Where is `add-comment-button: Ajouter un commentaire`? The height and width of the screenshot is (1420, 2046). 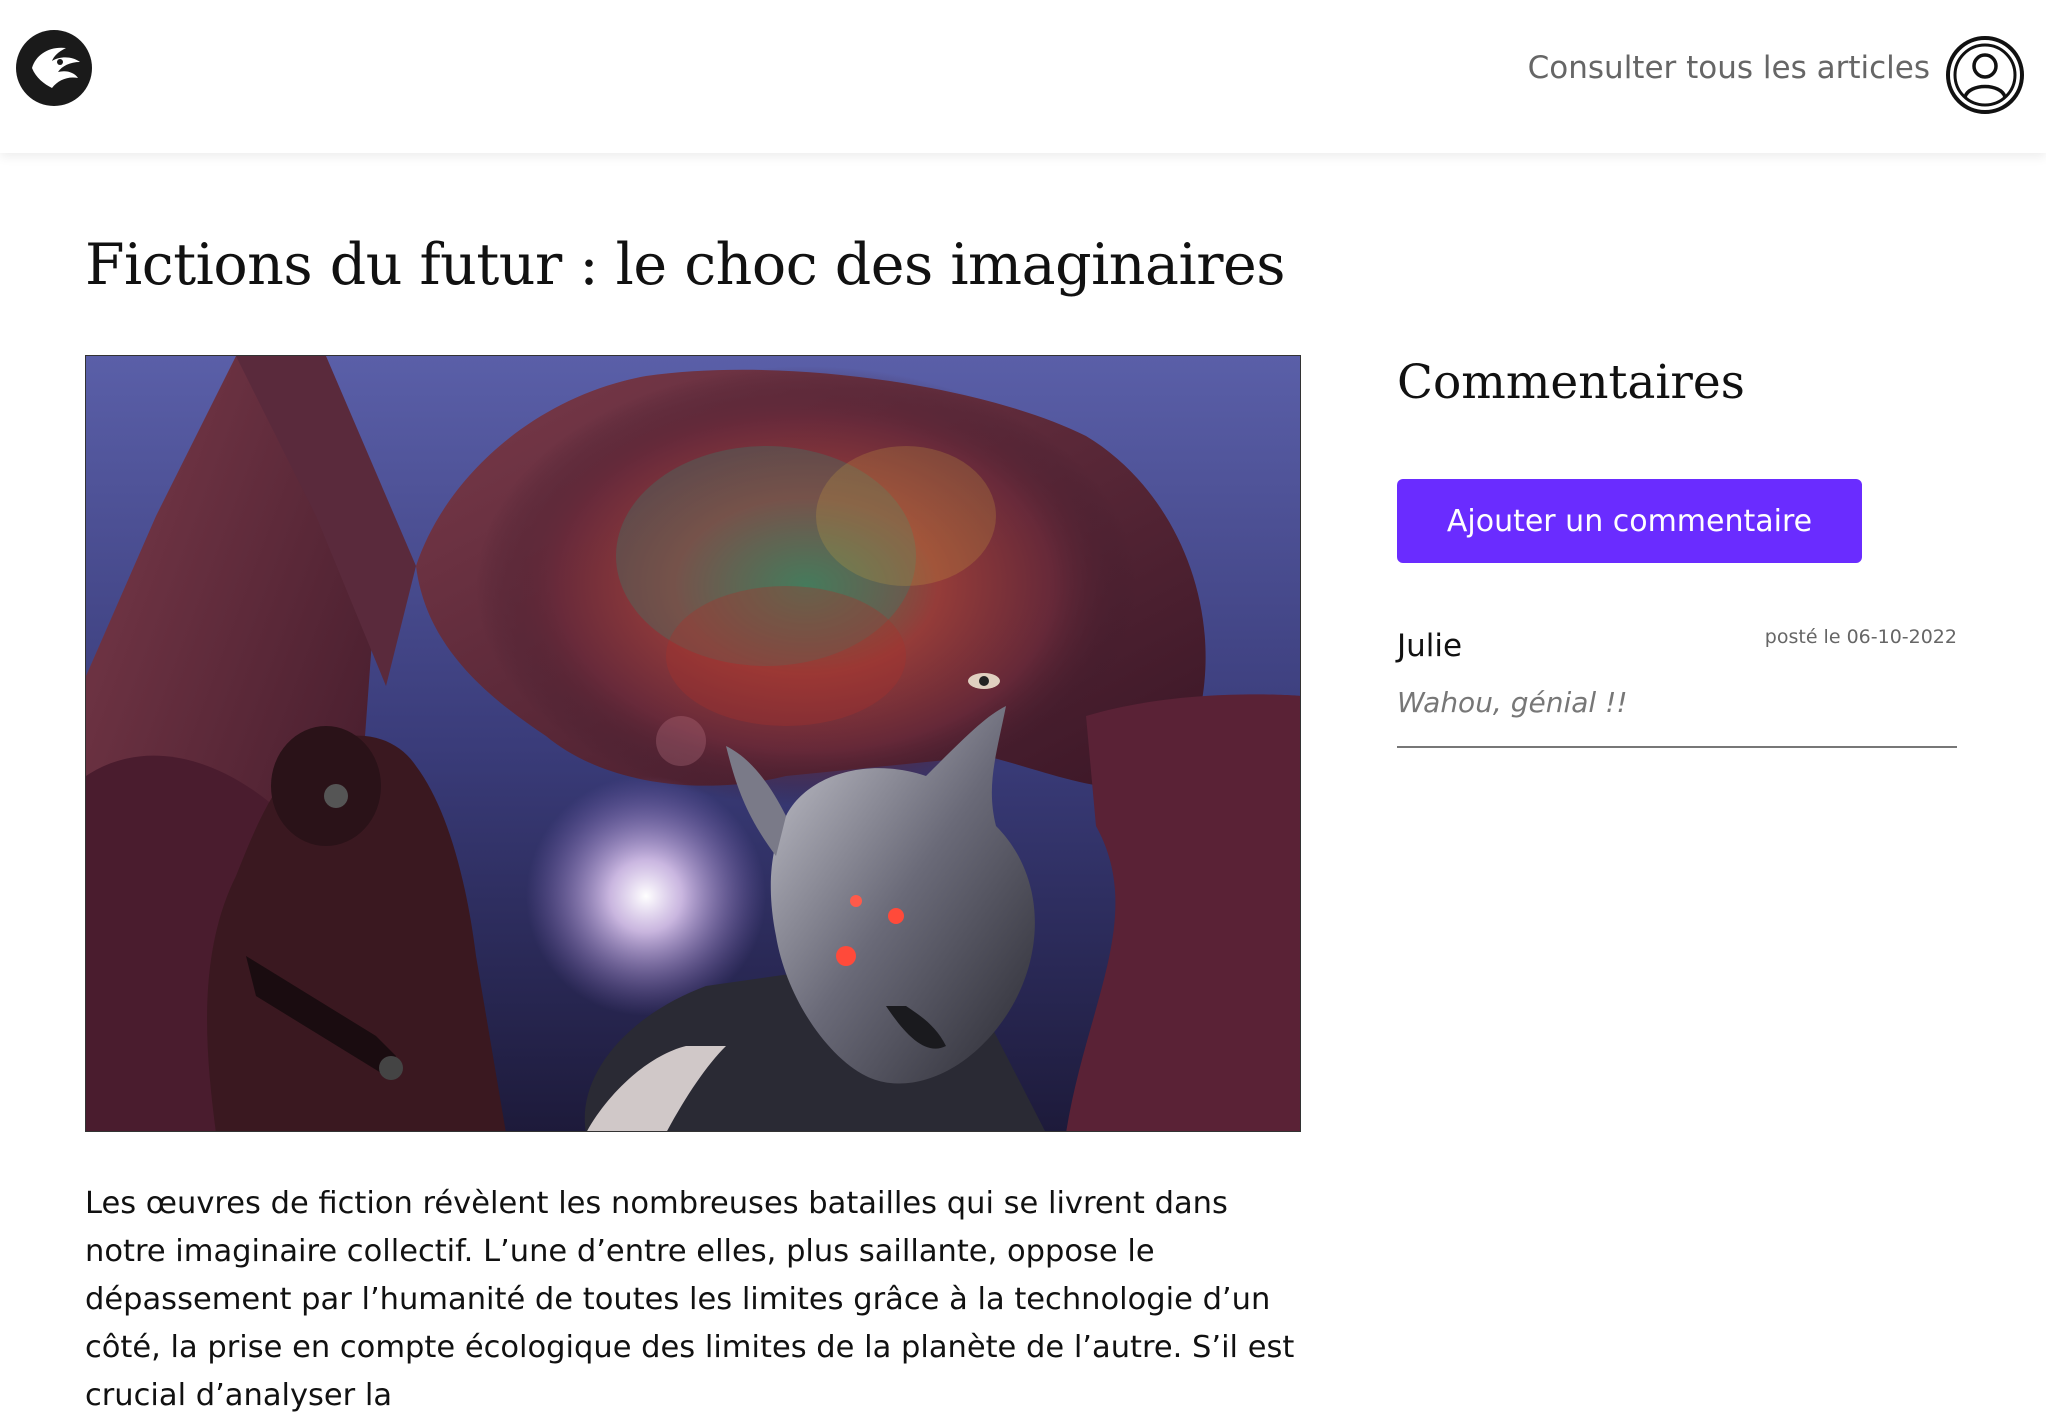 add-comment-button: Ajouter un commentaire is located at coordinates (1629, 521).